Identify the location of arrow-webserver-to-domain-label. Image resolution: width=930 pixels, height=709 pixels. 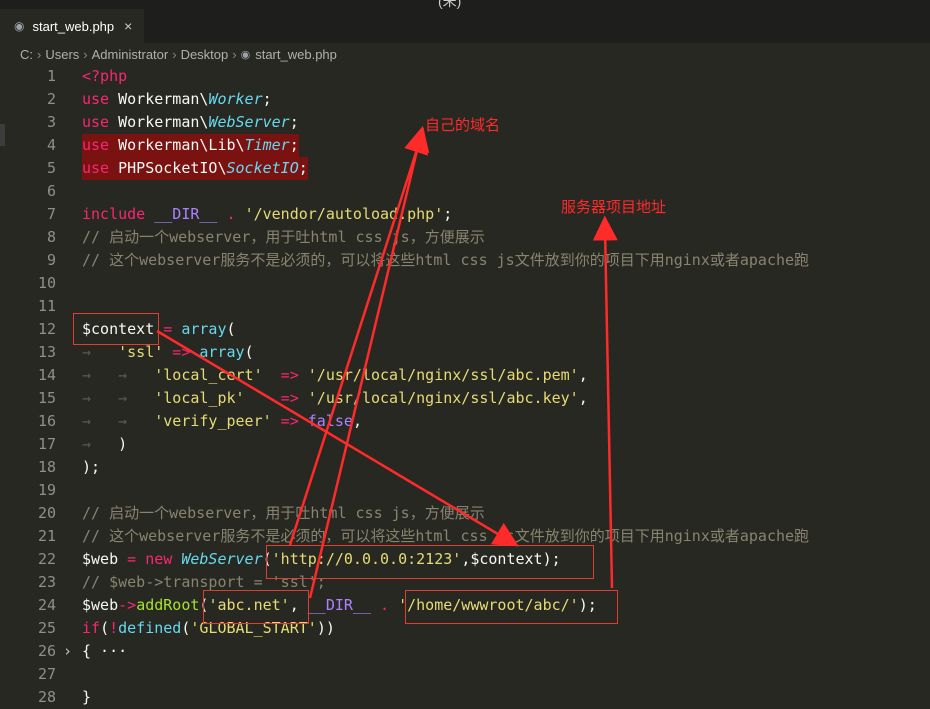
(358, 337).